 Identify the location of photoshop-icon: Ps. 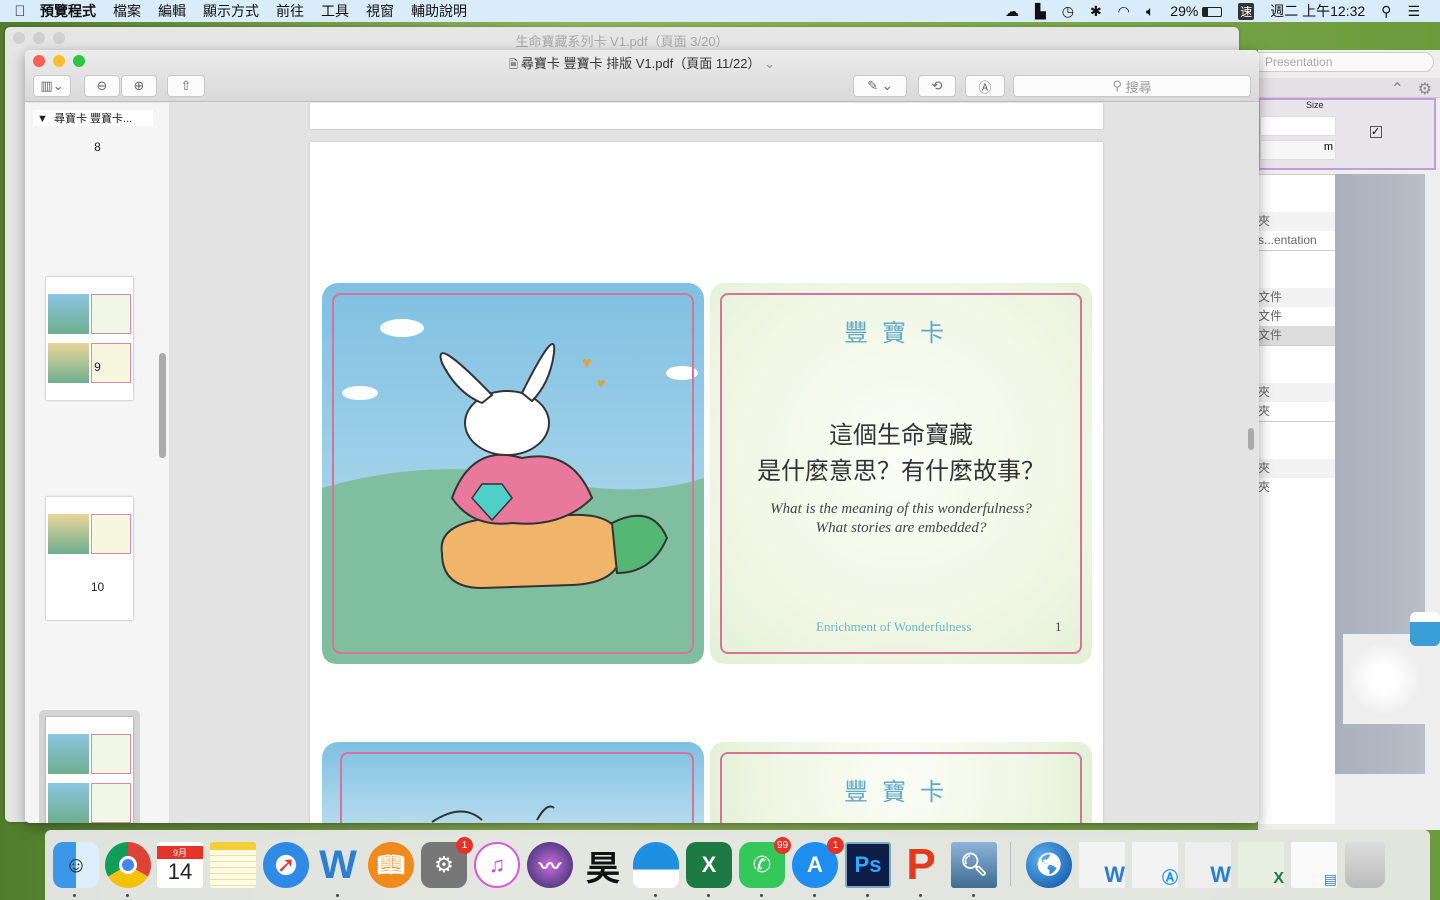
(868, 865).